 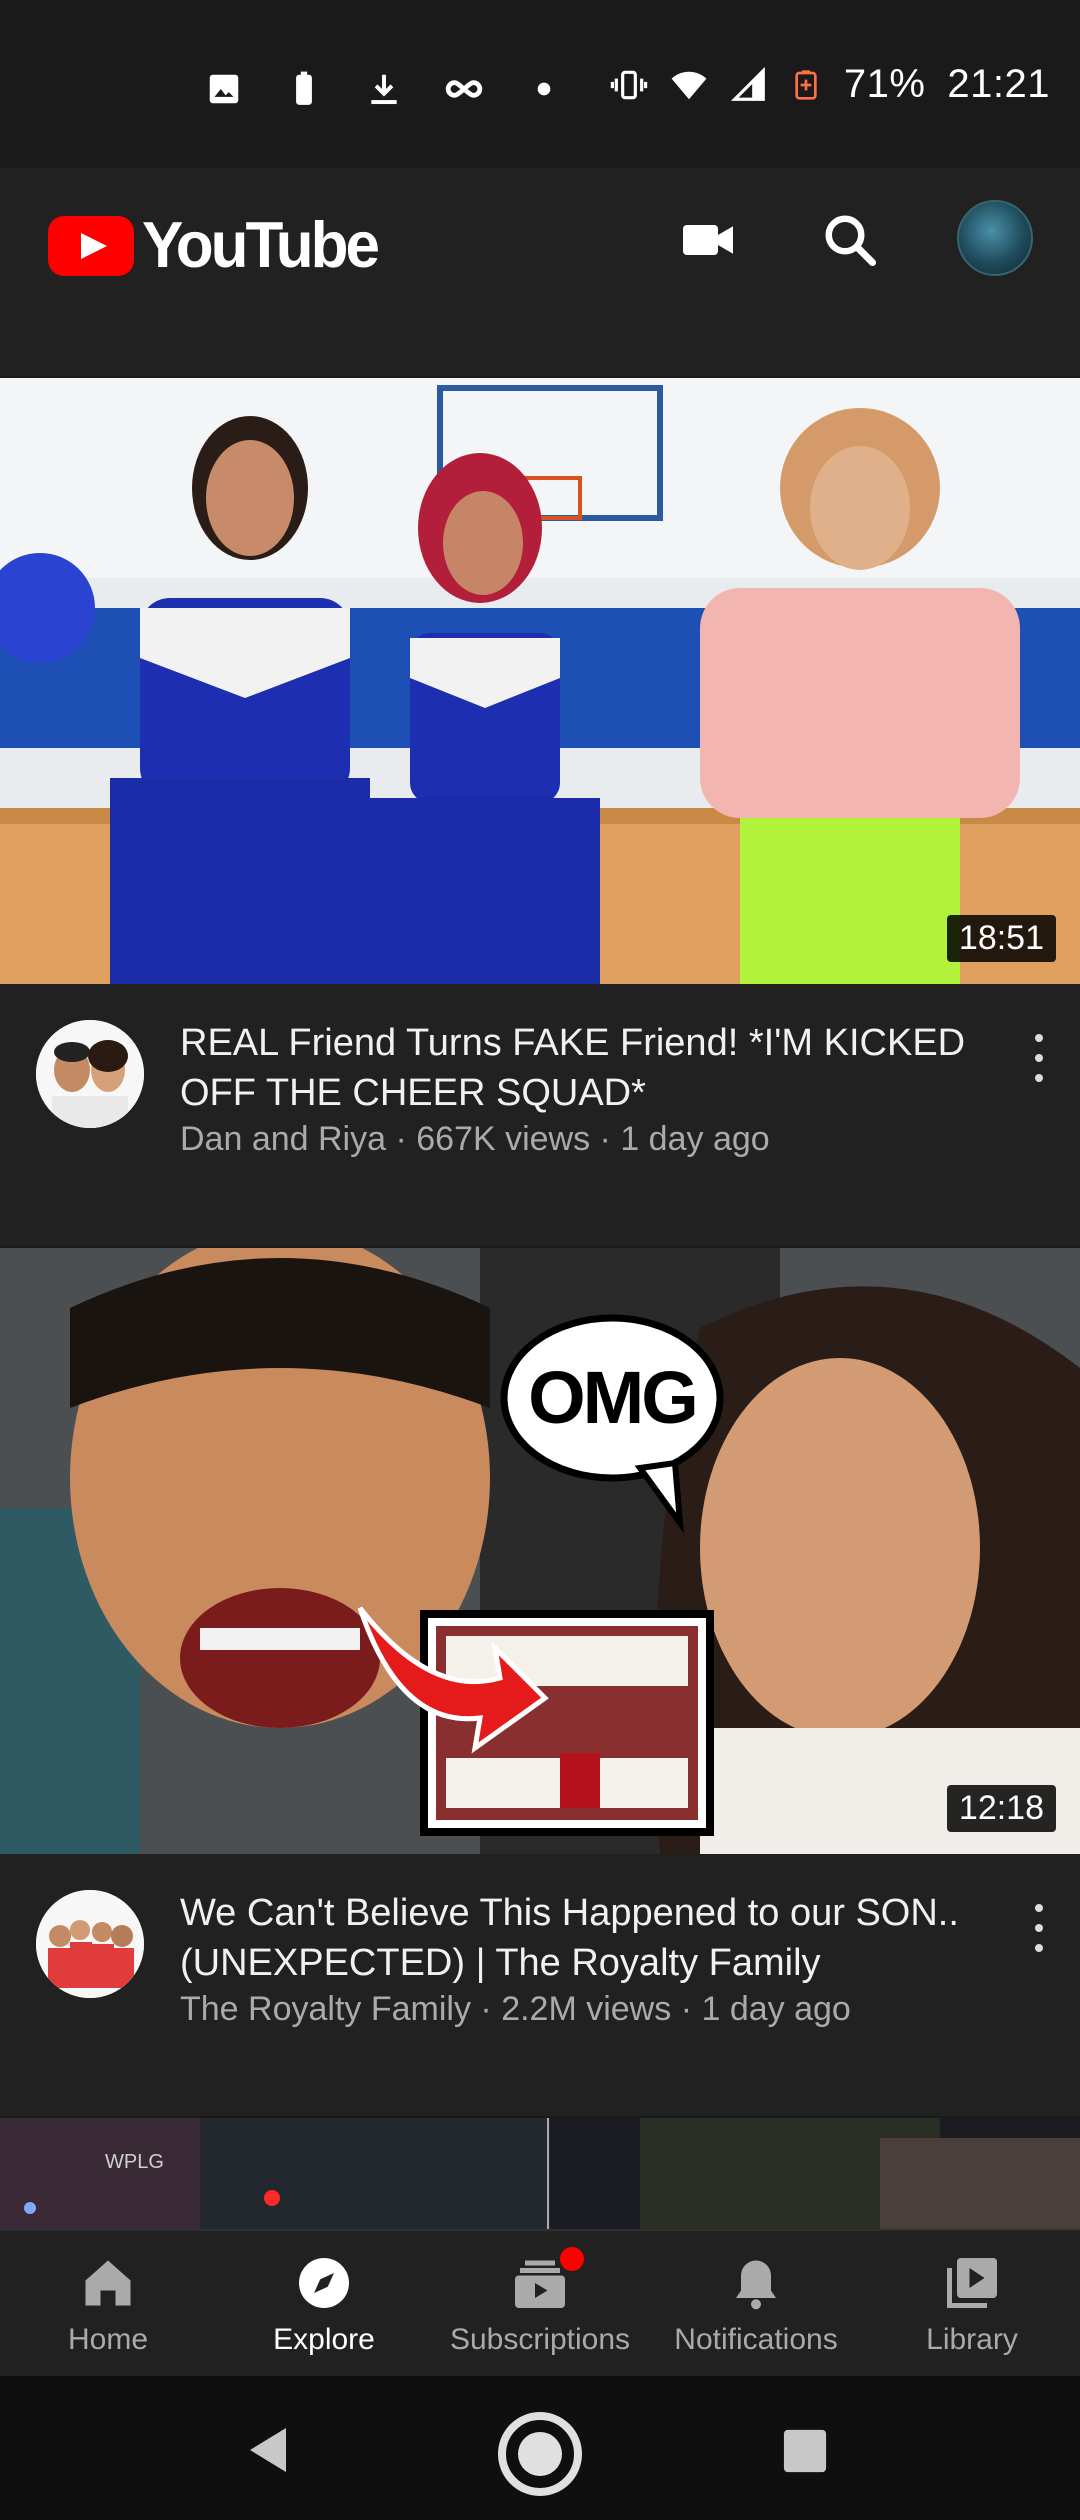 What do you see at coordinates (998, 84) in the screenshot?
I see `clock: 21:21` at bounding box center [998, 84].